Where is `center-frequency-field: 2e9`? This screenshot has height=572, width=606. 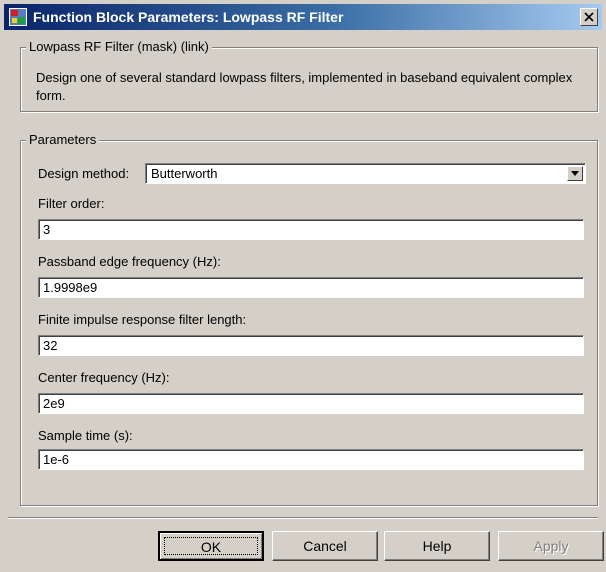 center-frequency-field: 2e9 is located at coordinates (311, 403).